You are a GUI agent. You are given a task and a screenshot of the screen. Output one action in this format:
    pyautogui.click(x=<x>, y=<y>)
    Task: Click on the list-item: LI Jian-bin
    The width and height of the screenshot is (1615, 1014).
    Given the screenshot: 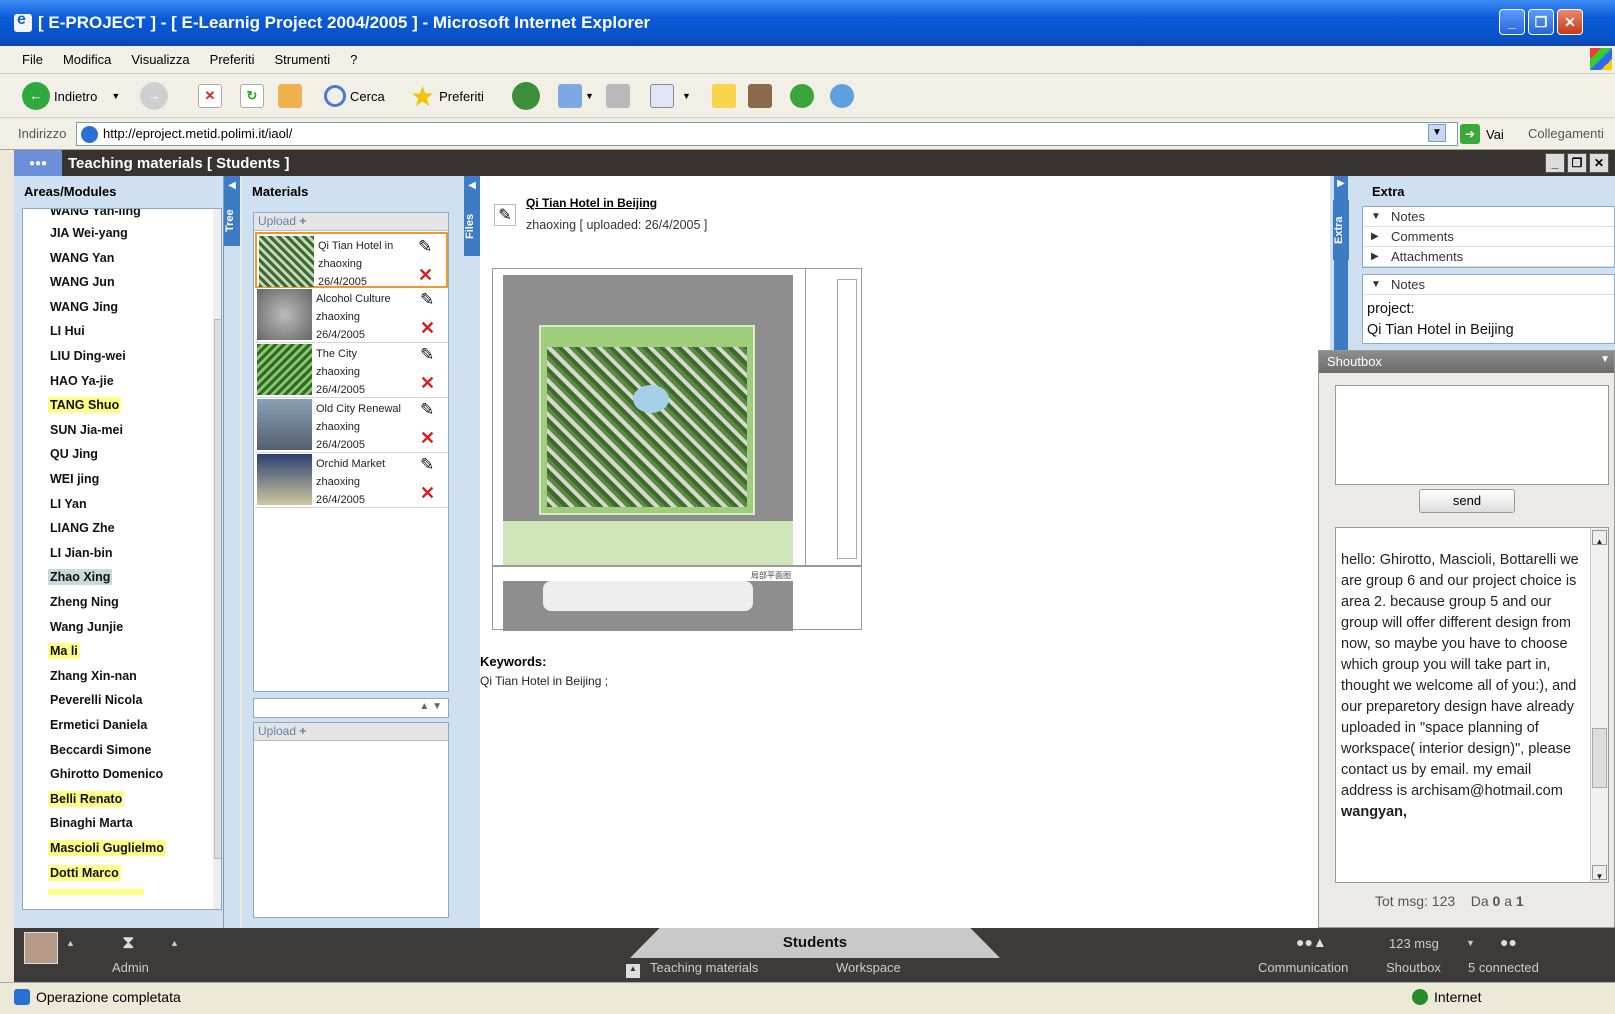 What is the action you would take?
    pyautogui.click(x=81, y=553)
    